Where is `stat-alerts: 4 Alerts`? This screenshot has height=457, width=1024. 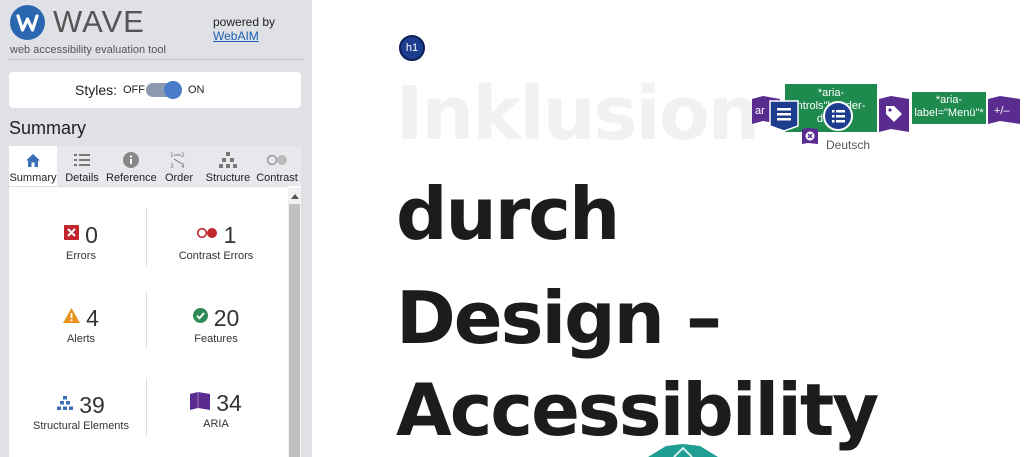 stat-alerts: 4 Alerts is located at coordinates (81, 325).